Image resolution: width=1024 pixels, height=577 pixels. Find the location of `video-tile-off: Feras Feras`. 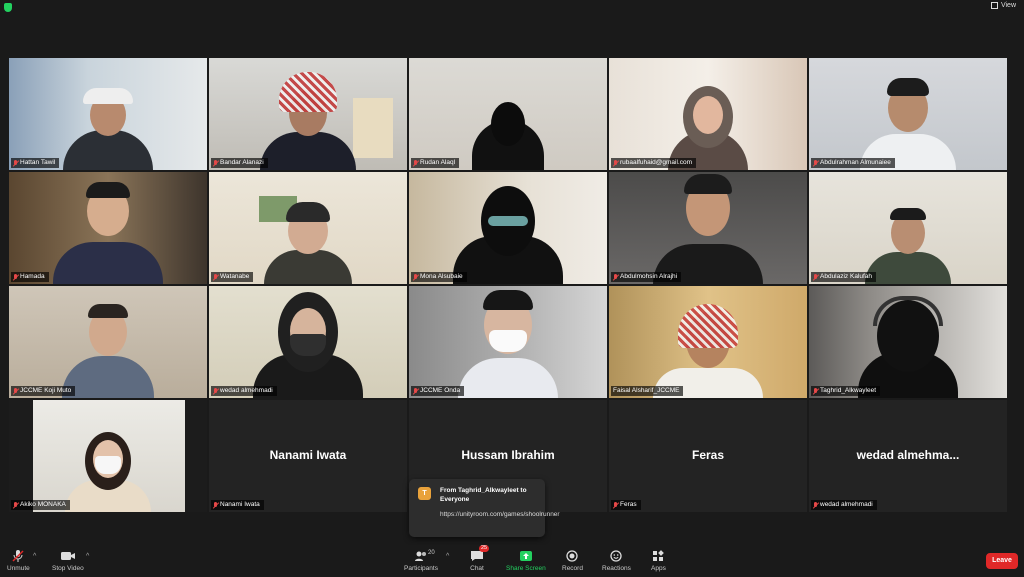

video-tile-off: Feras Feras is located at coordinates (708, 456).